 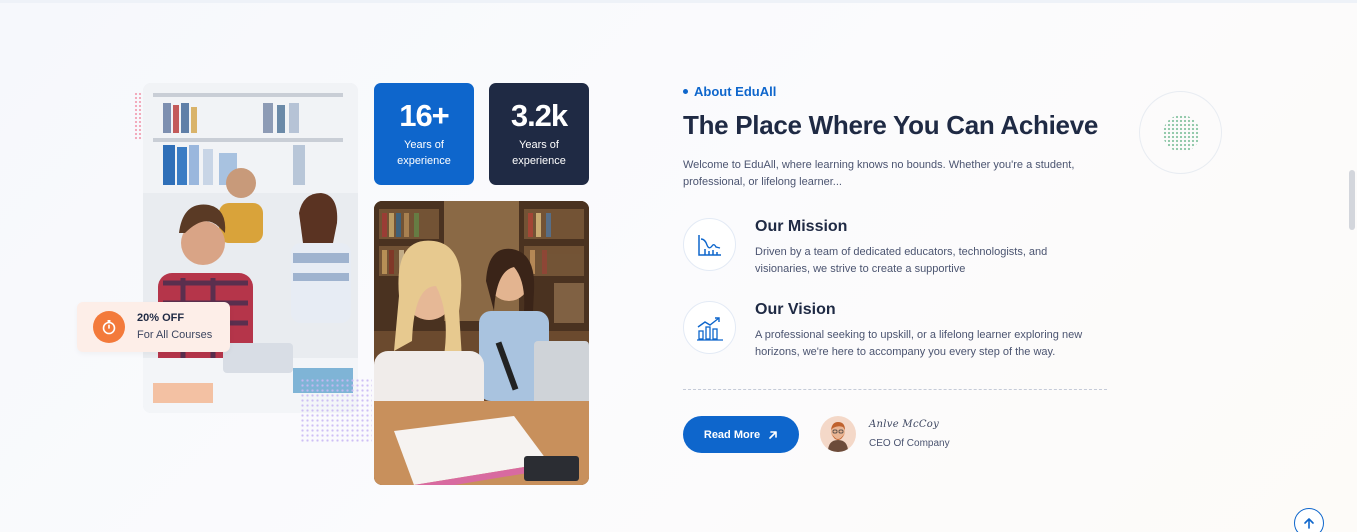 I want to click on growth-chart-icon, so click(x=709, y=327).